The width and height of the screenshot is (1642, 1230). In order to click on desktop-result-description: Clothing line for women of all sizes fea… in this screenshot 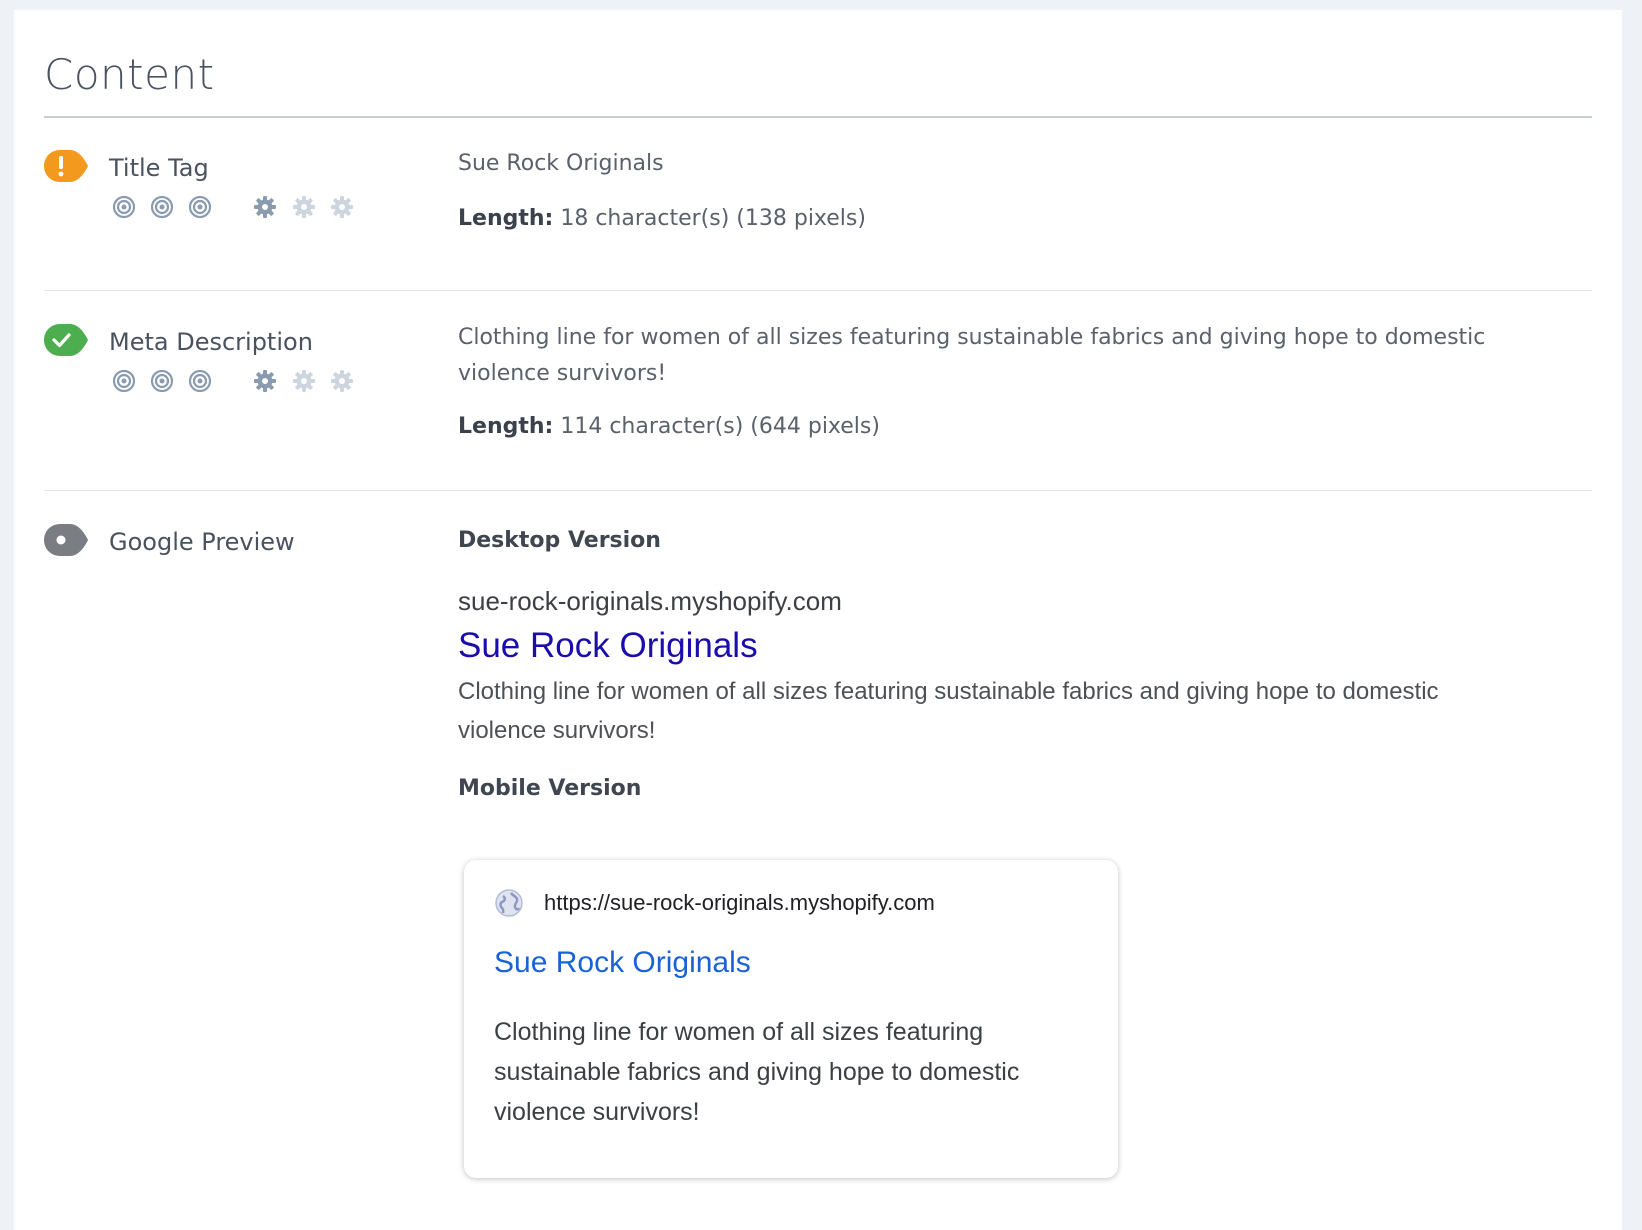, I will do `click(948, 711)`.